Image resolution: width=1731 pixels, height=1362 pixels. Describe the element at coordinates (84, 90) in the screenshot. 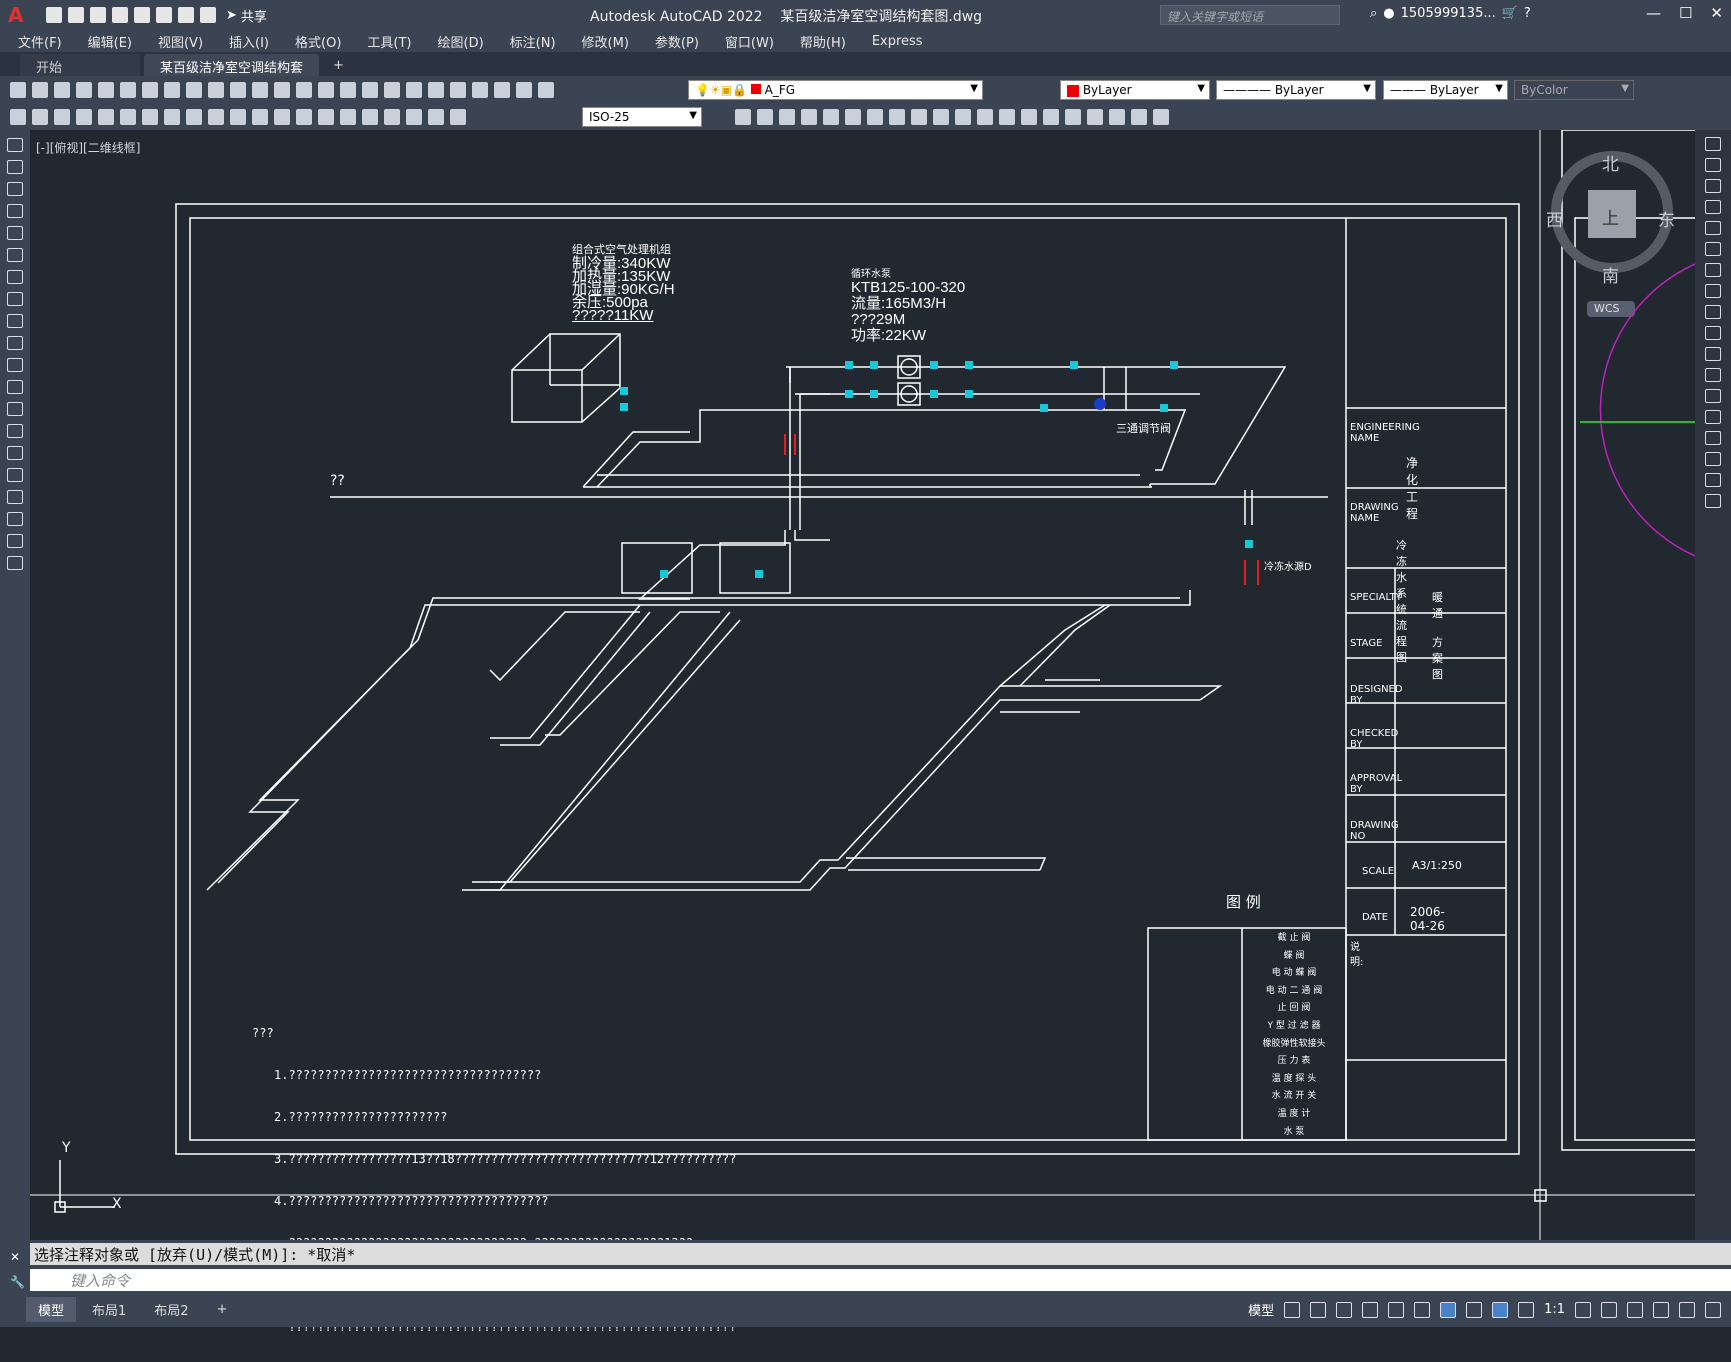

I see `plot-icon` at that location.